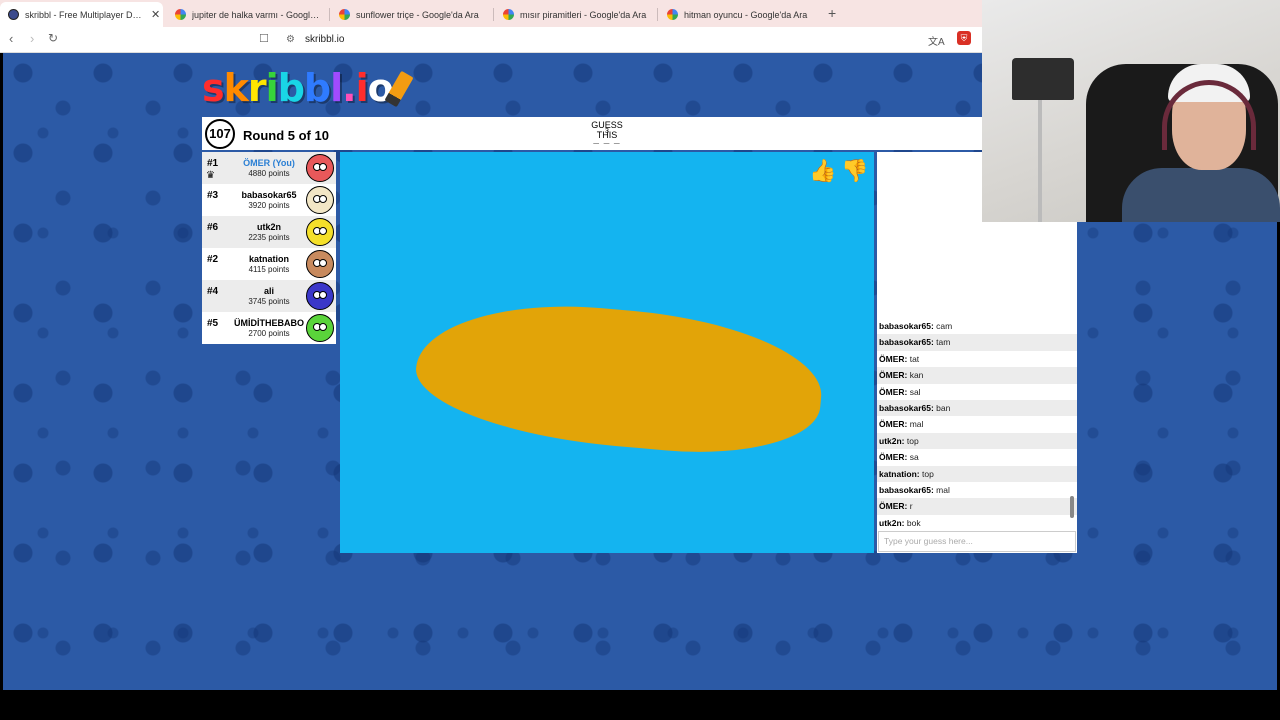 This screenshot has height=720, width=1280. What do you see at coordinates (272, 88) in the screenshot?
I see `logo-letter: i` at bounding box center [272, 88].